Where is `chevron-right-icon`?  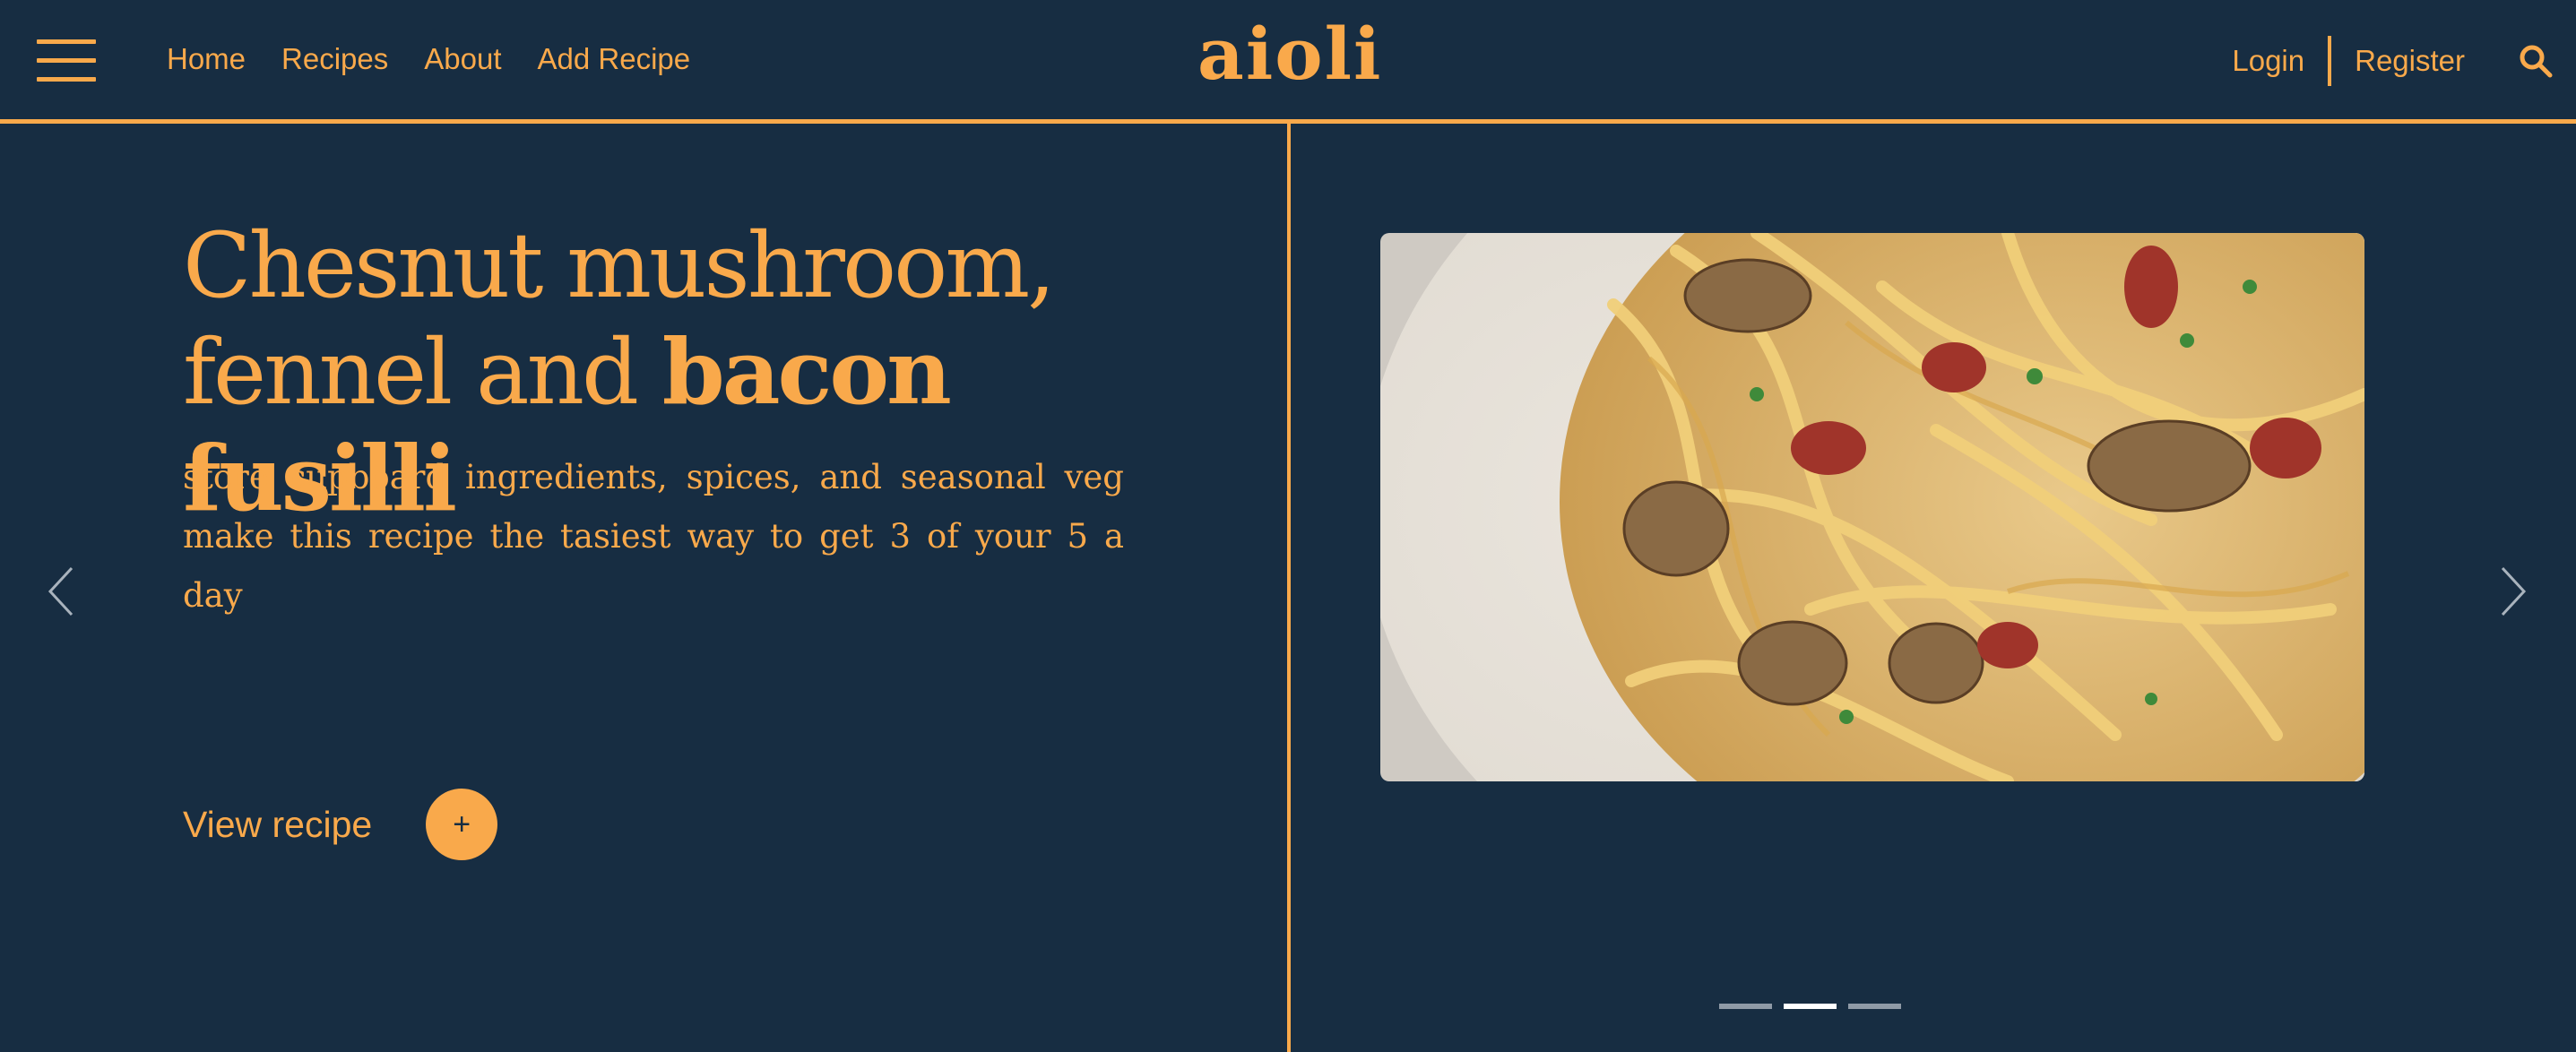
chevron-right-icon is located at coordinates (2513, 591).